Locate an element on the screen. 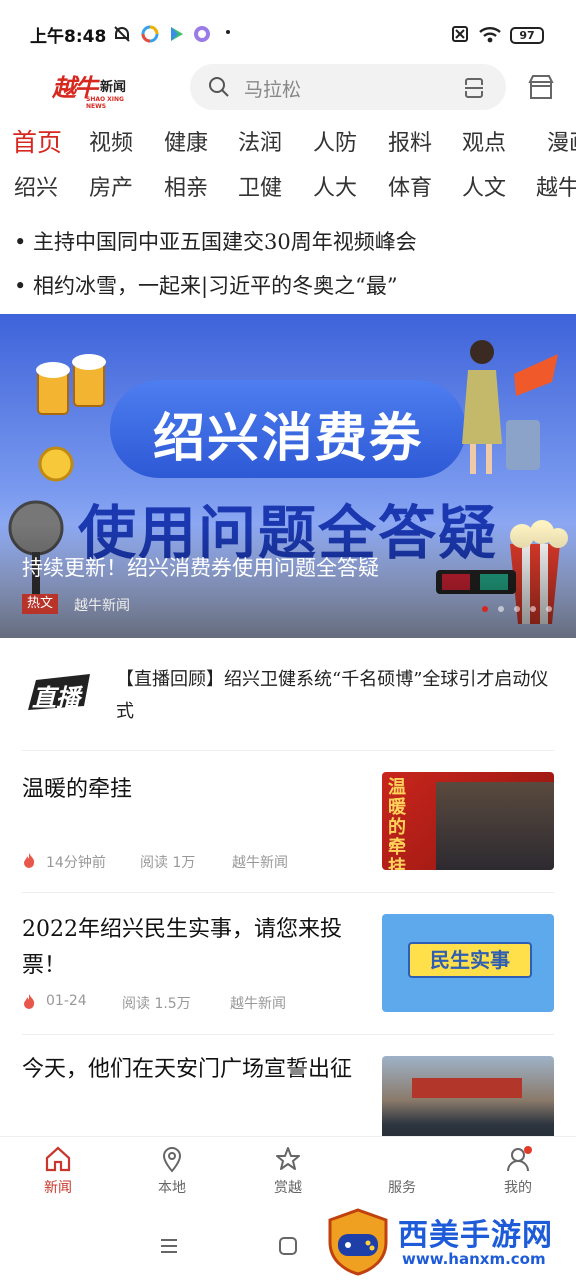 The image size is (576, 1280). channel-health: 健康 is located at coordinates (186, 141).